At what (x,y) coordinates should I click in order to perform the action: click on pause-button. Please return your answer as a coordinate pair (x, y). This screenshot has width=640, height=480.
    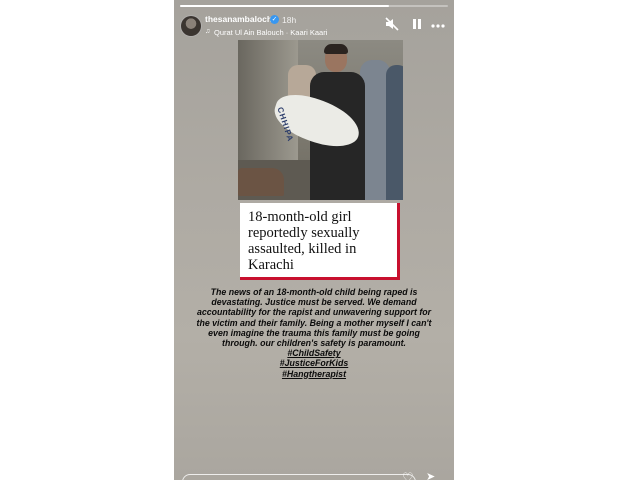
    Looking at the image, I should click on (417, 24).